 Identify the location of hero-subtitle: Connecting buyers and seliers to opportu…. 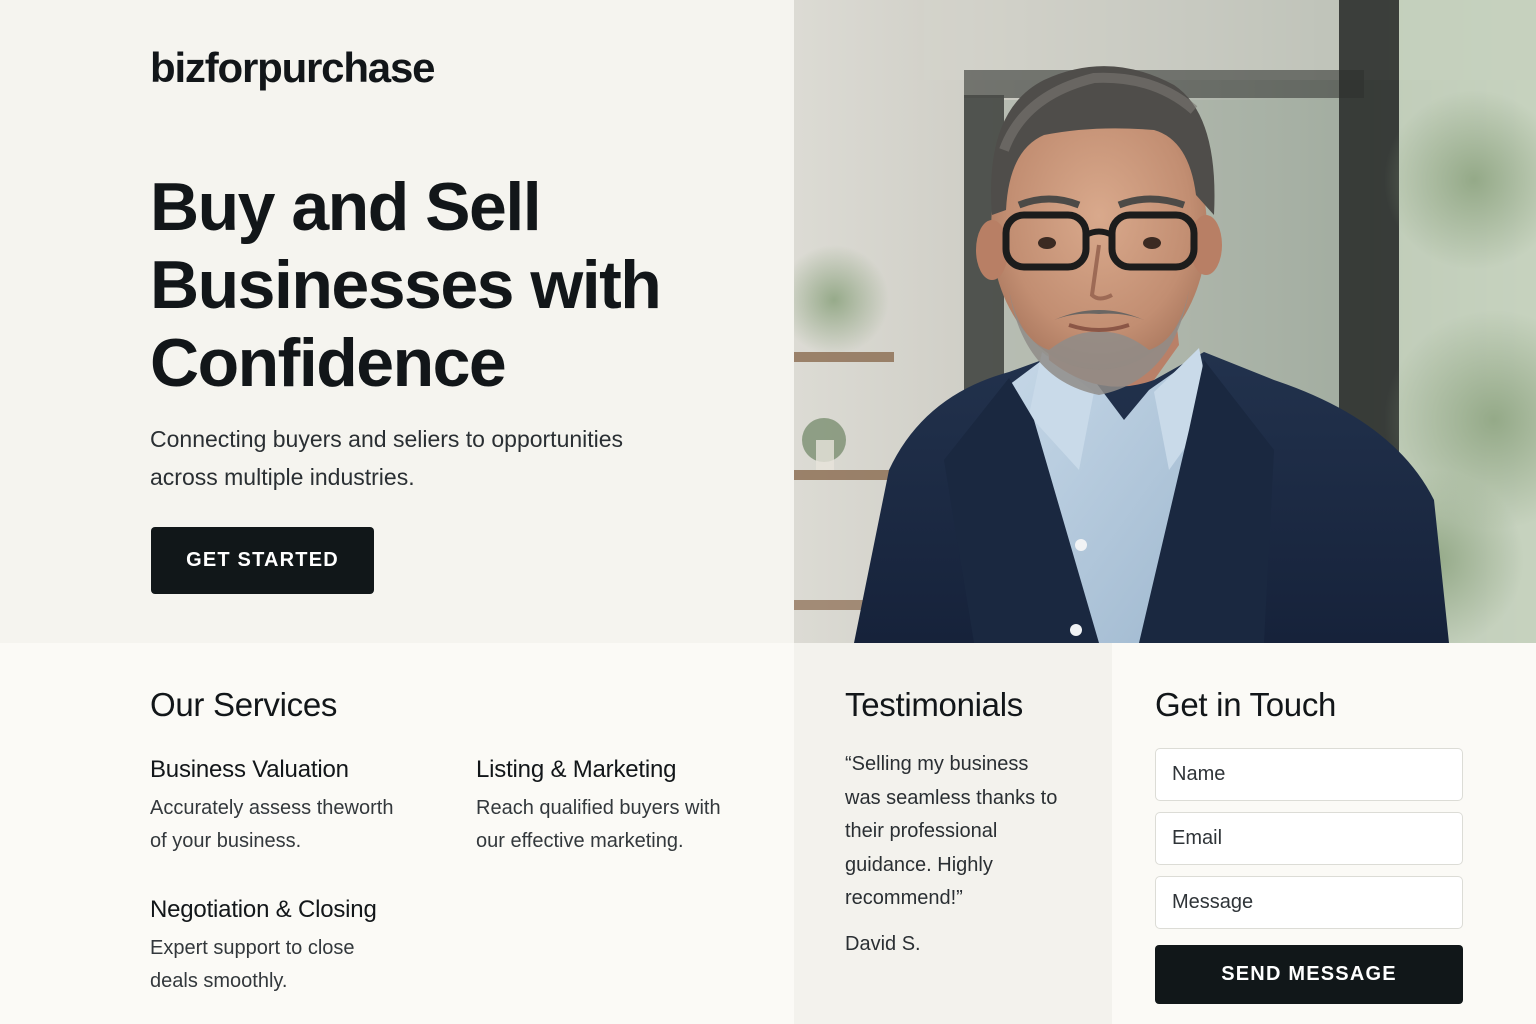
(430, 458).